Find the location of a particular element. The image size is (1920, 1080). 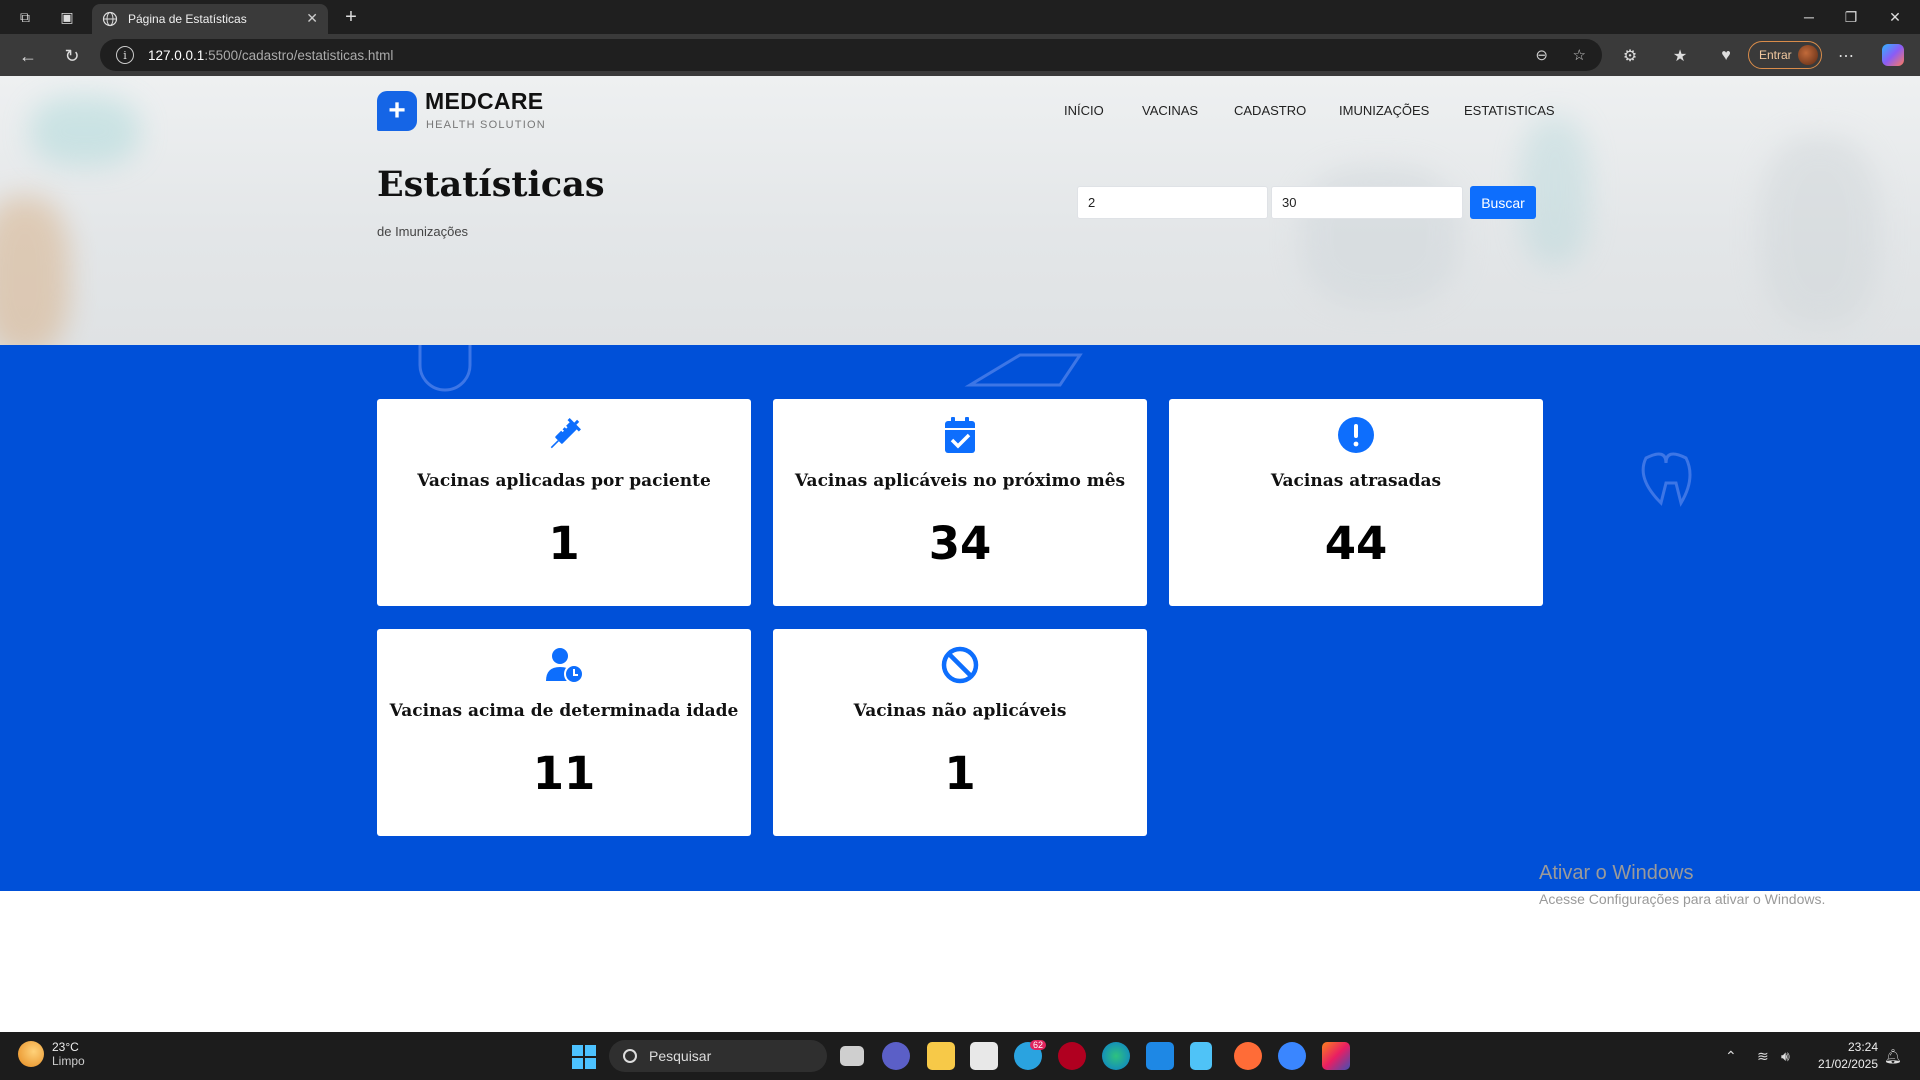

syringe-icon is located at coordinates (565, 433).